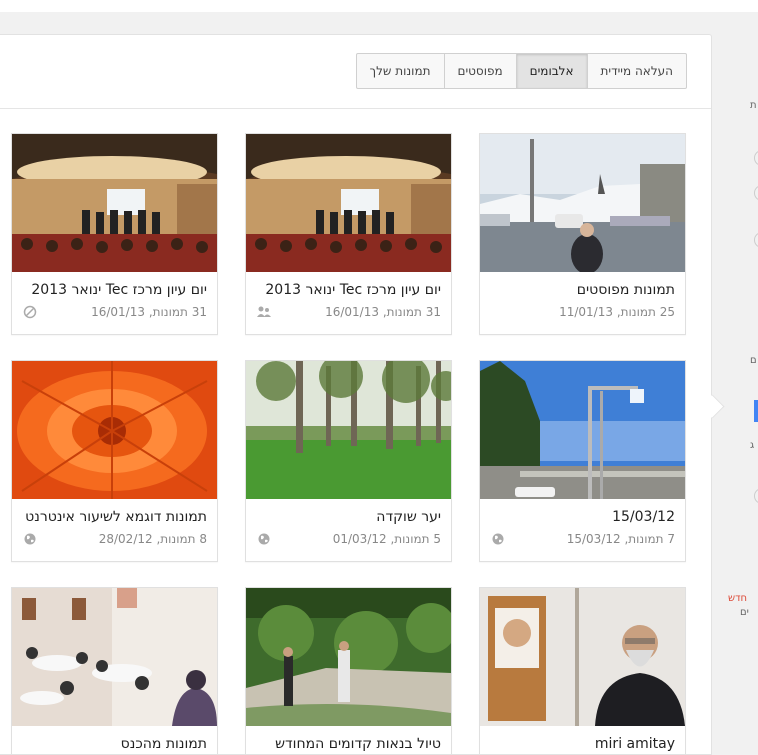 The image size is (758, 755). I want to click on album-card: תמונות מפוסטים 25 תמונות, 11/01/13, so click(582, 234).